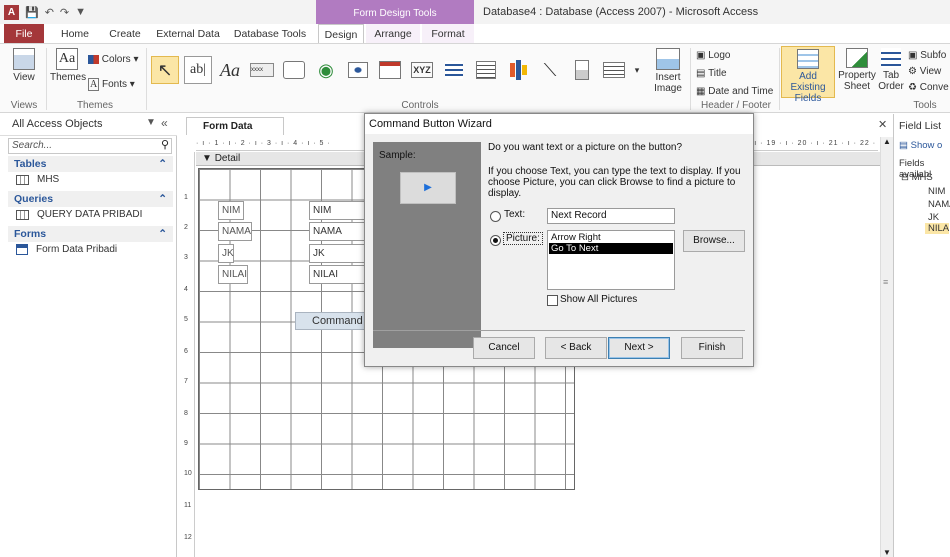  I want to click on view-code-button: ⚙ View, so click(924, 71).